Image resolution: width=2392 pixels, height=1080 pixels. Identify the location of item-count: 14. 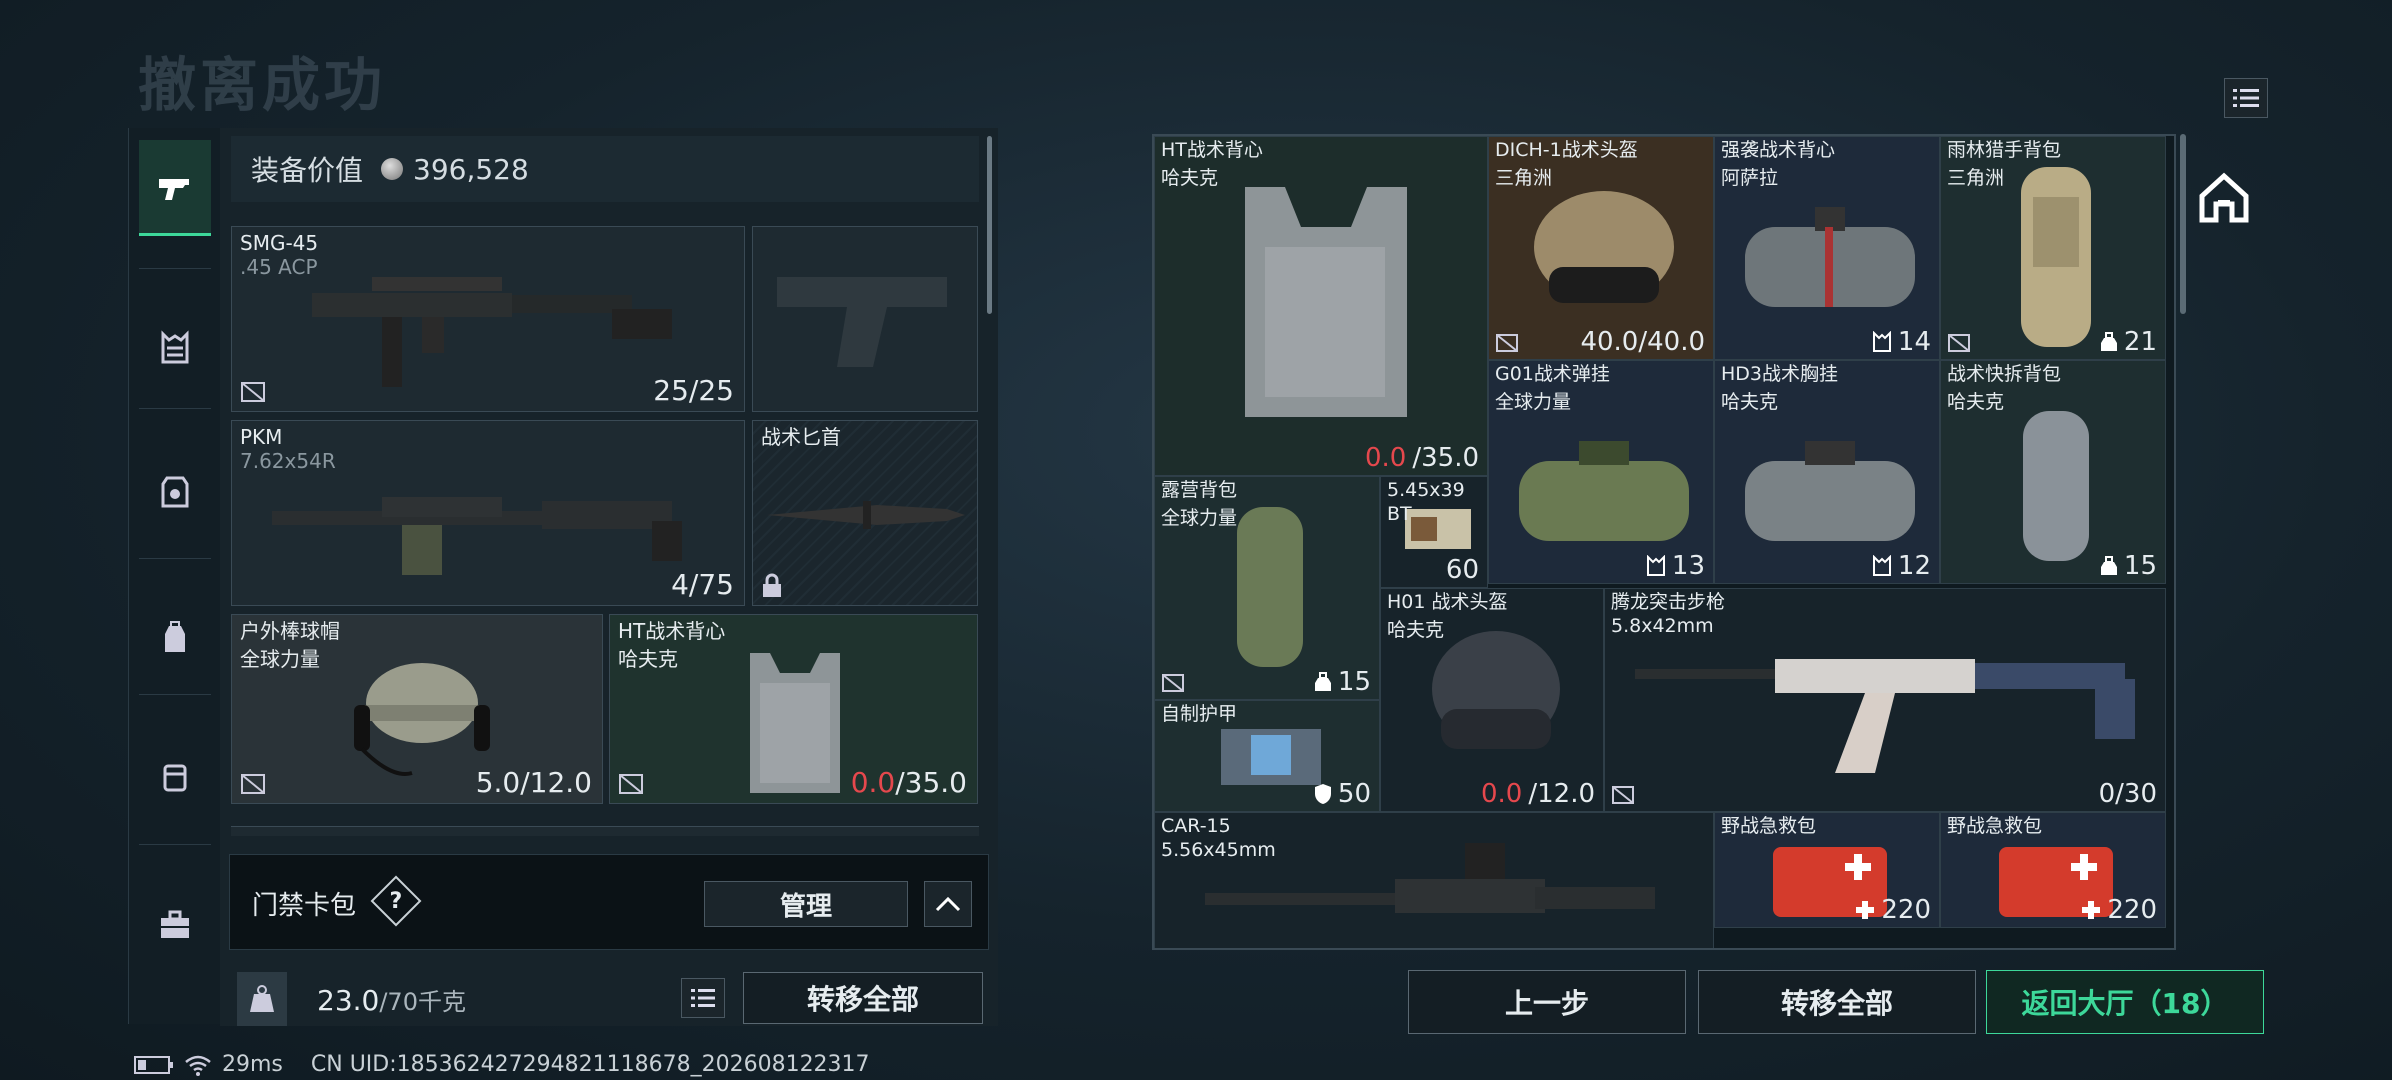
(1901, 342).